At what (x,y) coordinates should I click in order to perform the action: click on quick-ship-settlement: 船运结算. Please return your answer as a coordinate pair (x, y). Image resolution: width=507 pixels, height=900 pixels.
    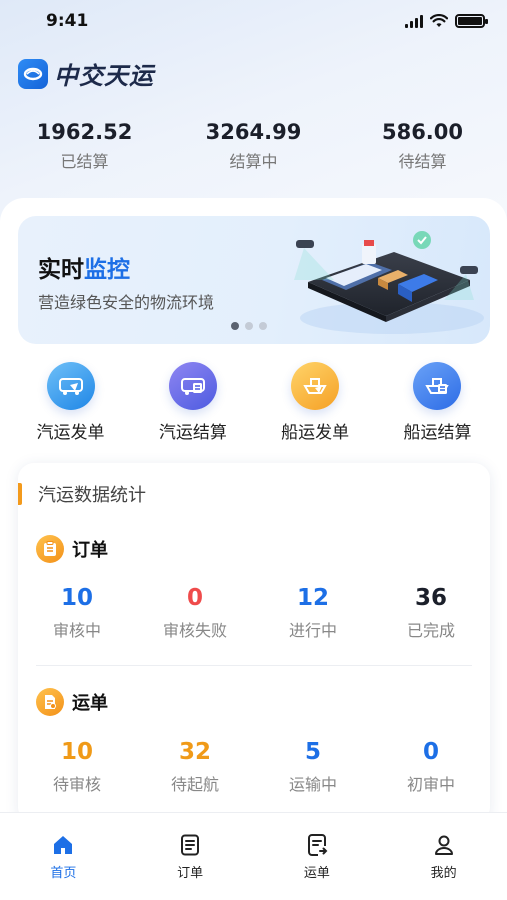
    Looking at the image, I should click on (437, 402).